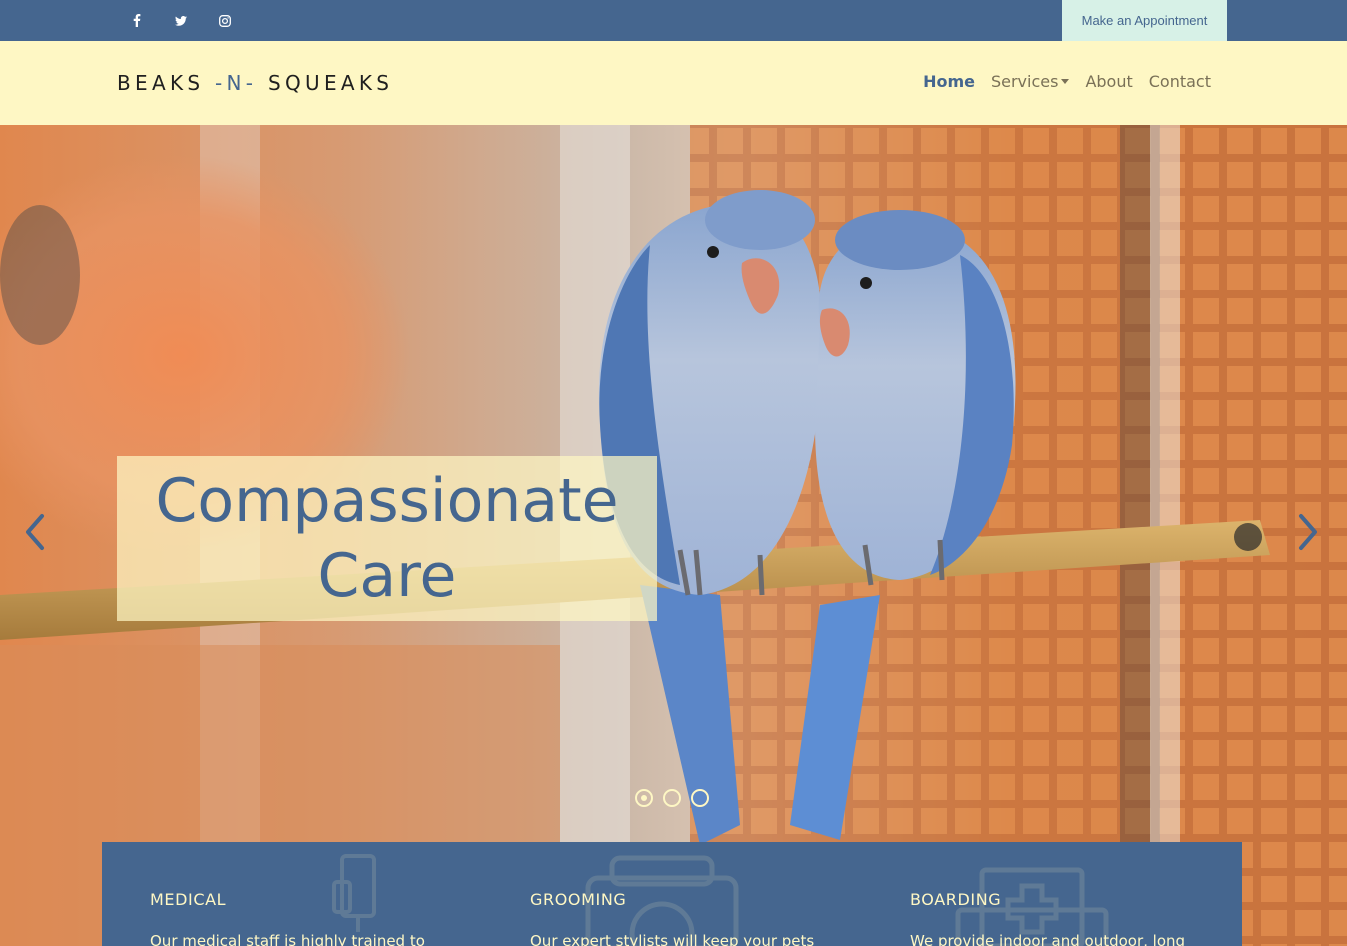 Image resolution: width=1347 pixels, height=946 pixels. What do you see at coordinates (672, 939) in the screenshot?
I see `service-desc-grooming: Our expert stylists will keep your pets` at bounding box center [672, 939].